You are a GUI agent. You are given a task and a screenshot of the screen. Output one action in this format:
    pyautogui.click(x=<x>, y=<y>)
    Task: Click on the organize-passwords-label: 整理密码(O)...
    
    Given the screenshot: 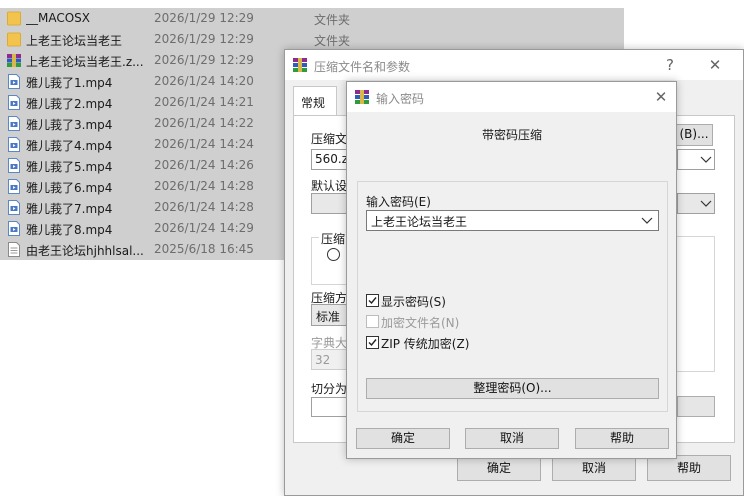 What is the action you would take?
    pyautogui.click(x=512, y=388)
    